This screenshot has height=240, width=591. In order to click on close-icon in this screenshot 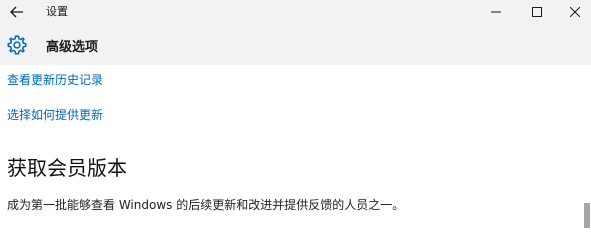, I will do `click(575, 11)`.